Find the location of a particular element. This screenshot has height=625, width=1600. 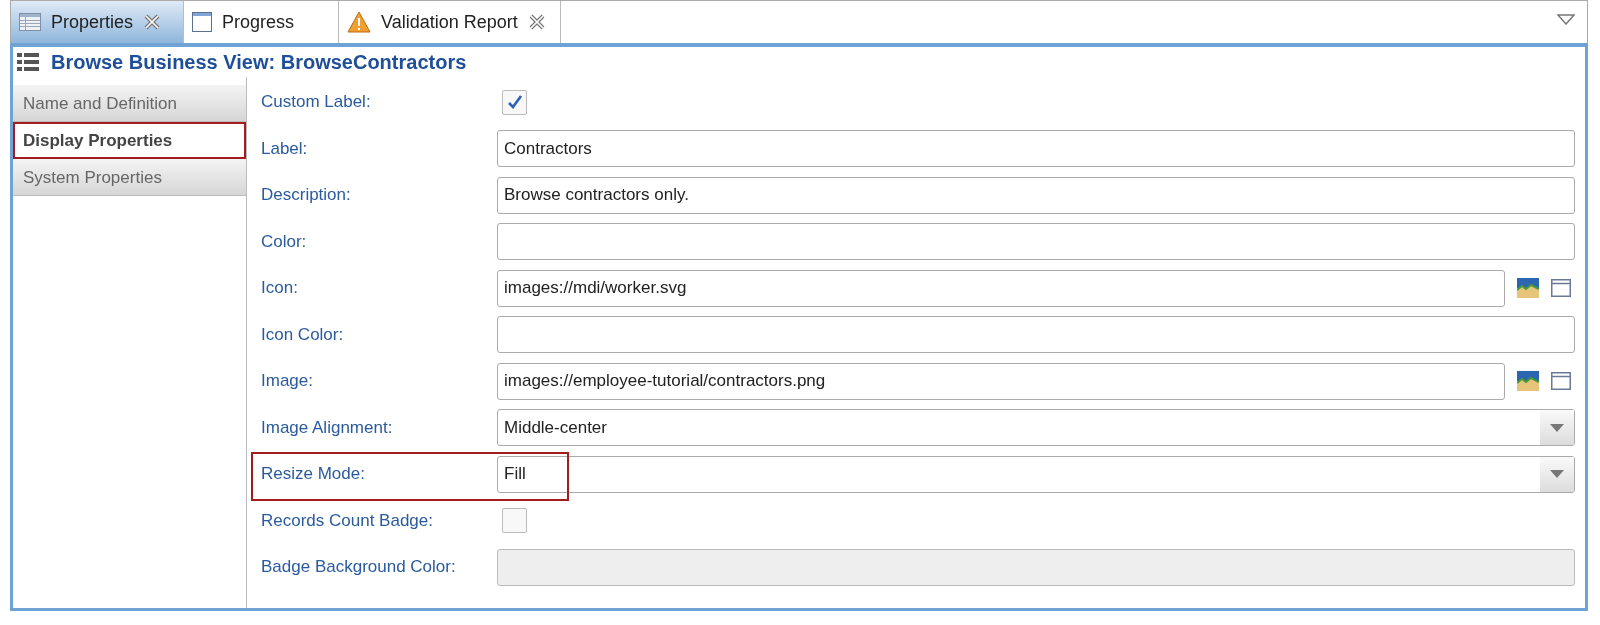

text-field: images://mdi/worker.svg is located at coordinates (1001, 288).